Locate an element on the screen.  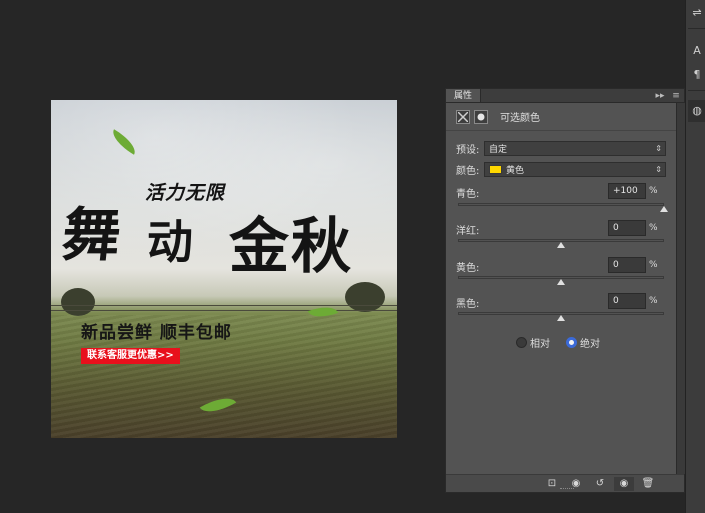
promo-banner: 联系客服更优惠>> is located at coordinates (130, 356).